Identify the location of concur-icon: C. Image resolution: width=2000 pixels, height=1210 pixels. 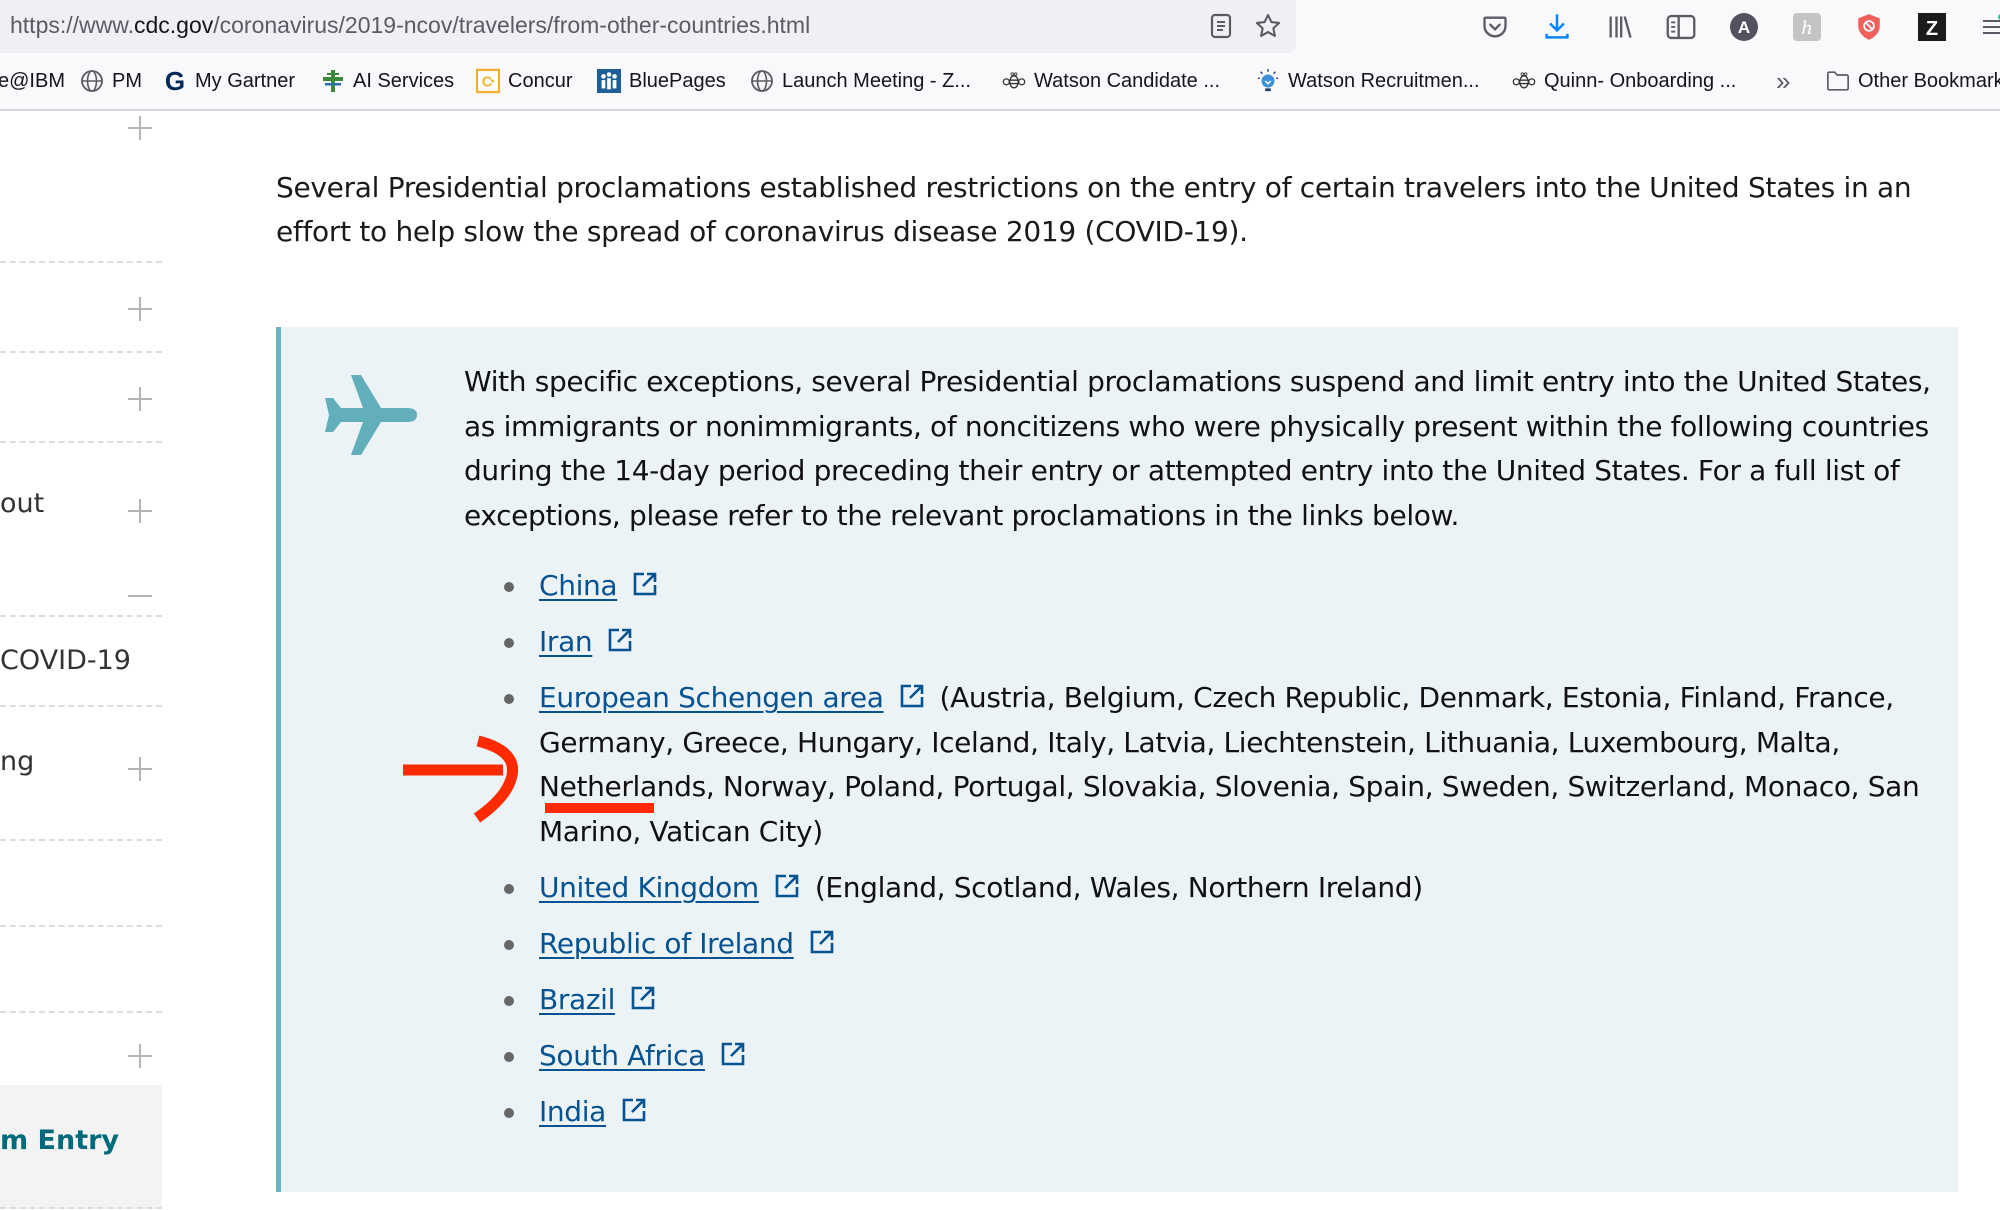
(488, 81).